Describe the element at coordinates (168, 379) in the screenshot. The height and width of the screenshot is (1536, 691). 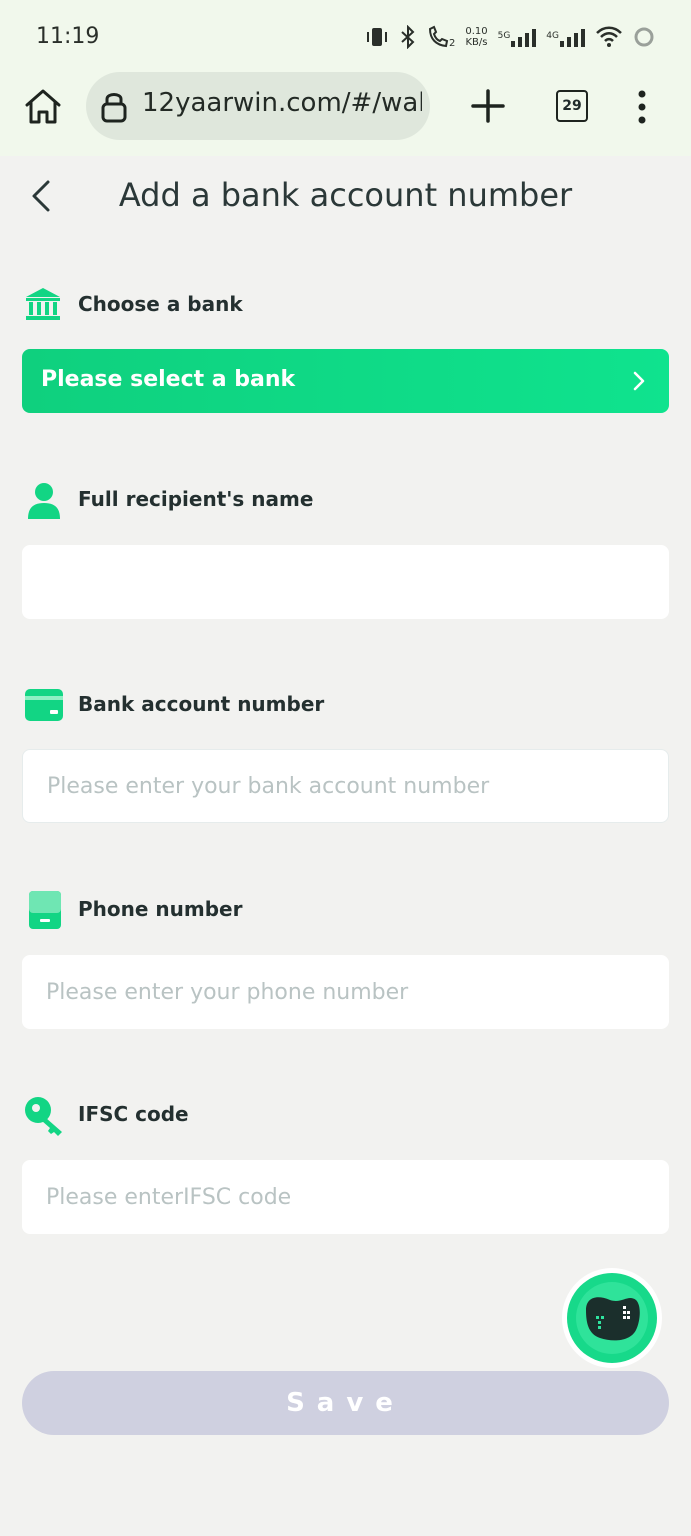
I see `bank-select-text: Please select a bank` at that location.